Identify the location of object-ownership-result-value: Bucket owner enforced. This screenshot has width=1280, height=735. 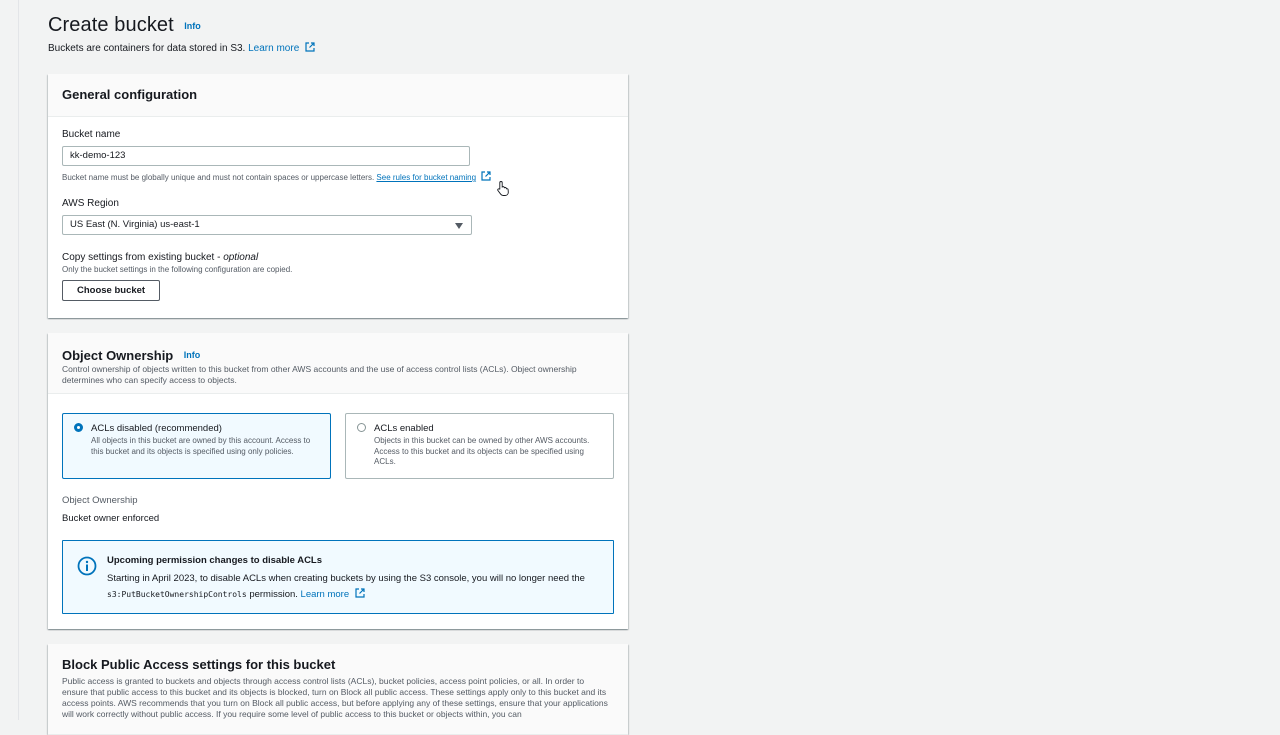
(111, 518).